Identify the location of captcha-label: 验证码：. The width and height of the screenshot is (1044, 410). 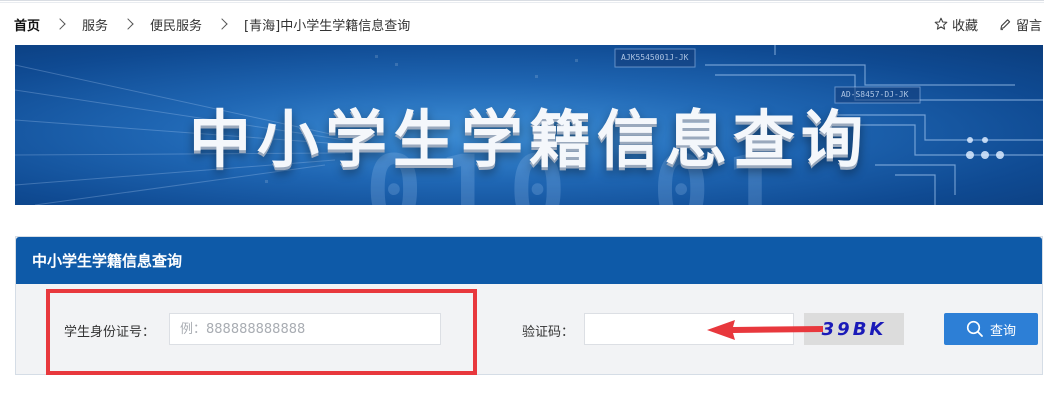
(548, 332).